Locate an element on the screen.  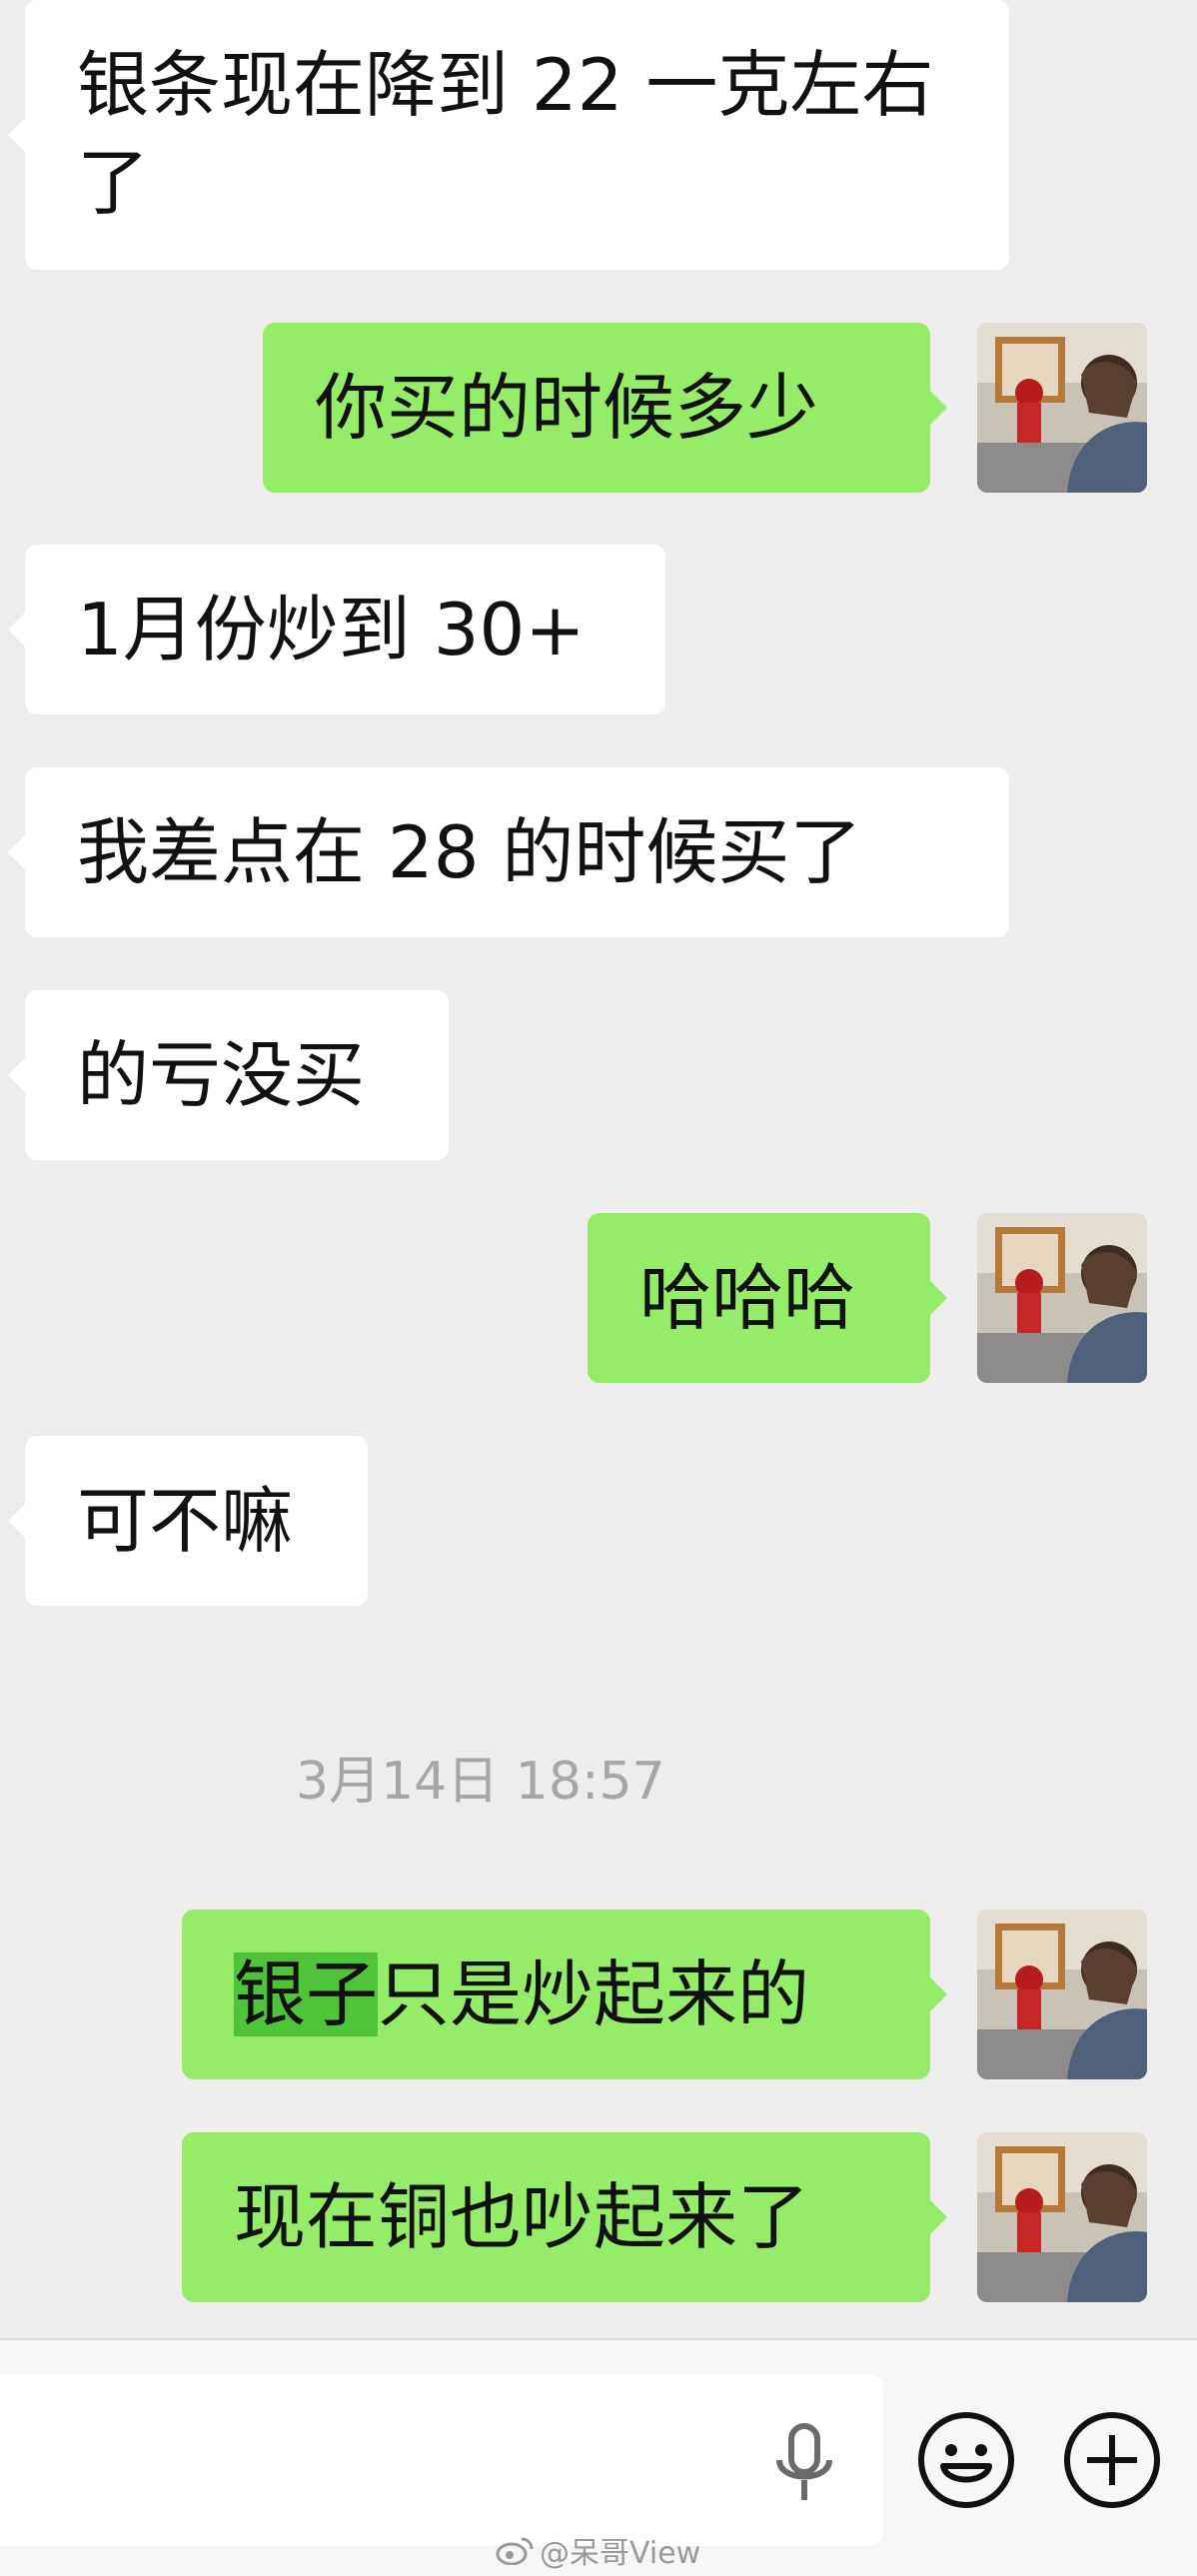
message-bubble-incoming: 我差点在 28 的时候买了 is located at coordinates (508, 852).